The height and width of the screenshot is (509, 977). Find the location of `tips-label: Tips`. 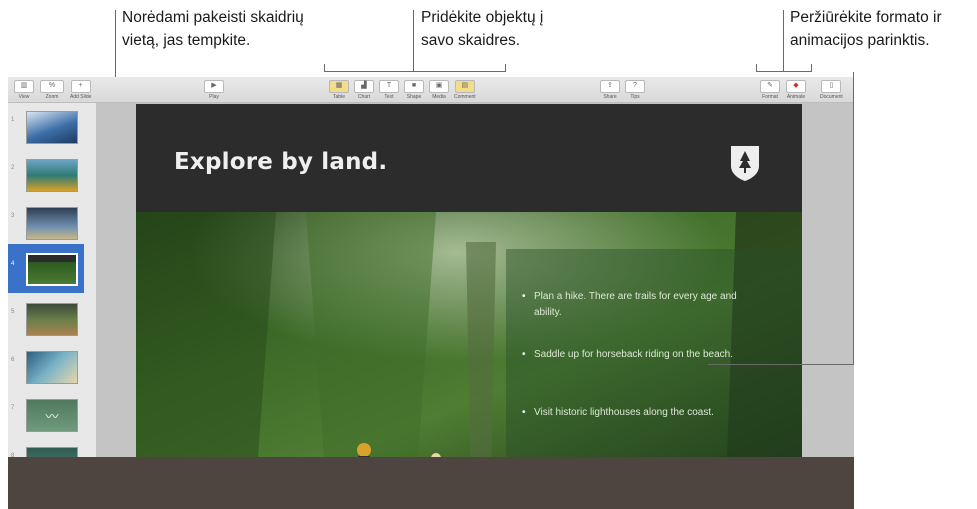

tips-label: Tips is located at coordinates (635, 97).